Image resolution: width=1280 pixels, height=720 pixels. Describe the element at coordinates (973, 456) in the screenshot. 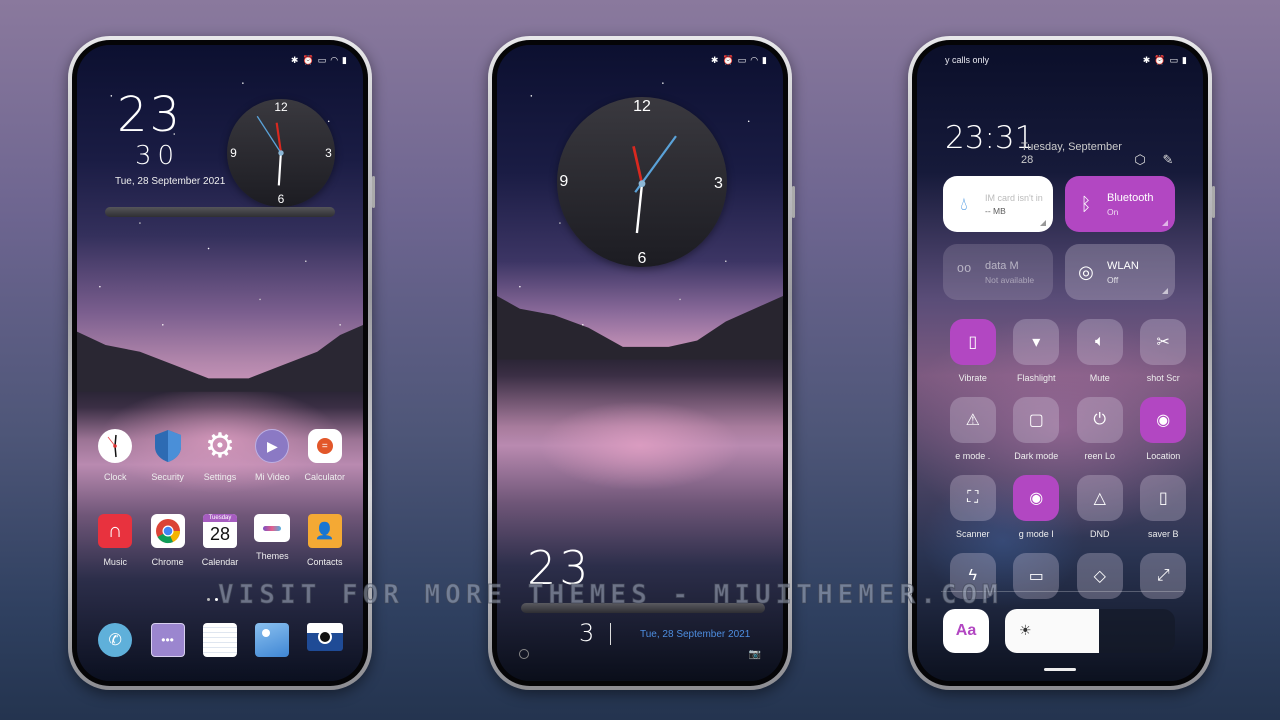

I see `quick-toggle-label: e mode .` at that location.